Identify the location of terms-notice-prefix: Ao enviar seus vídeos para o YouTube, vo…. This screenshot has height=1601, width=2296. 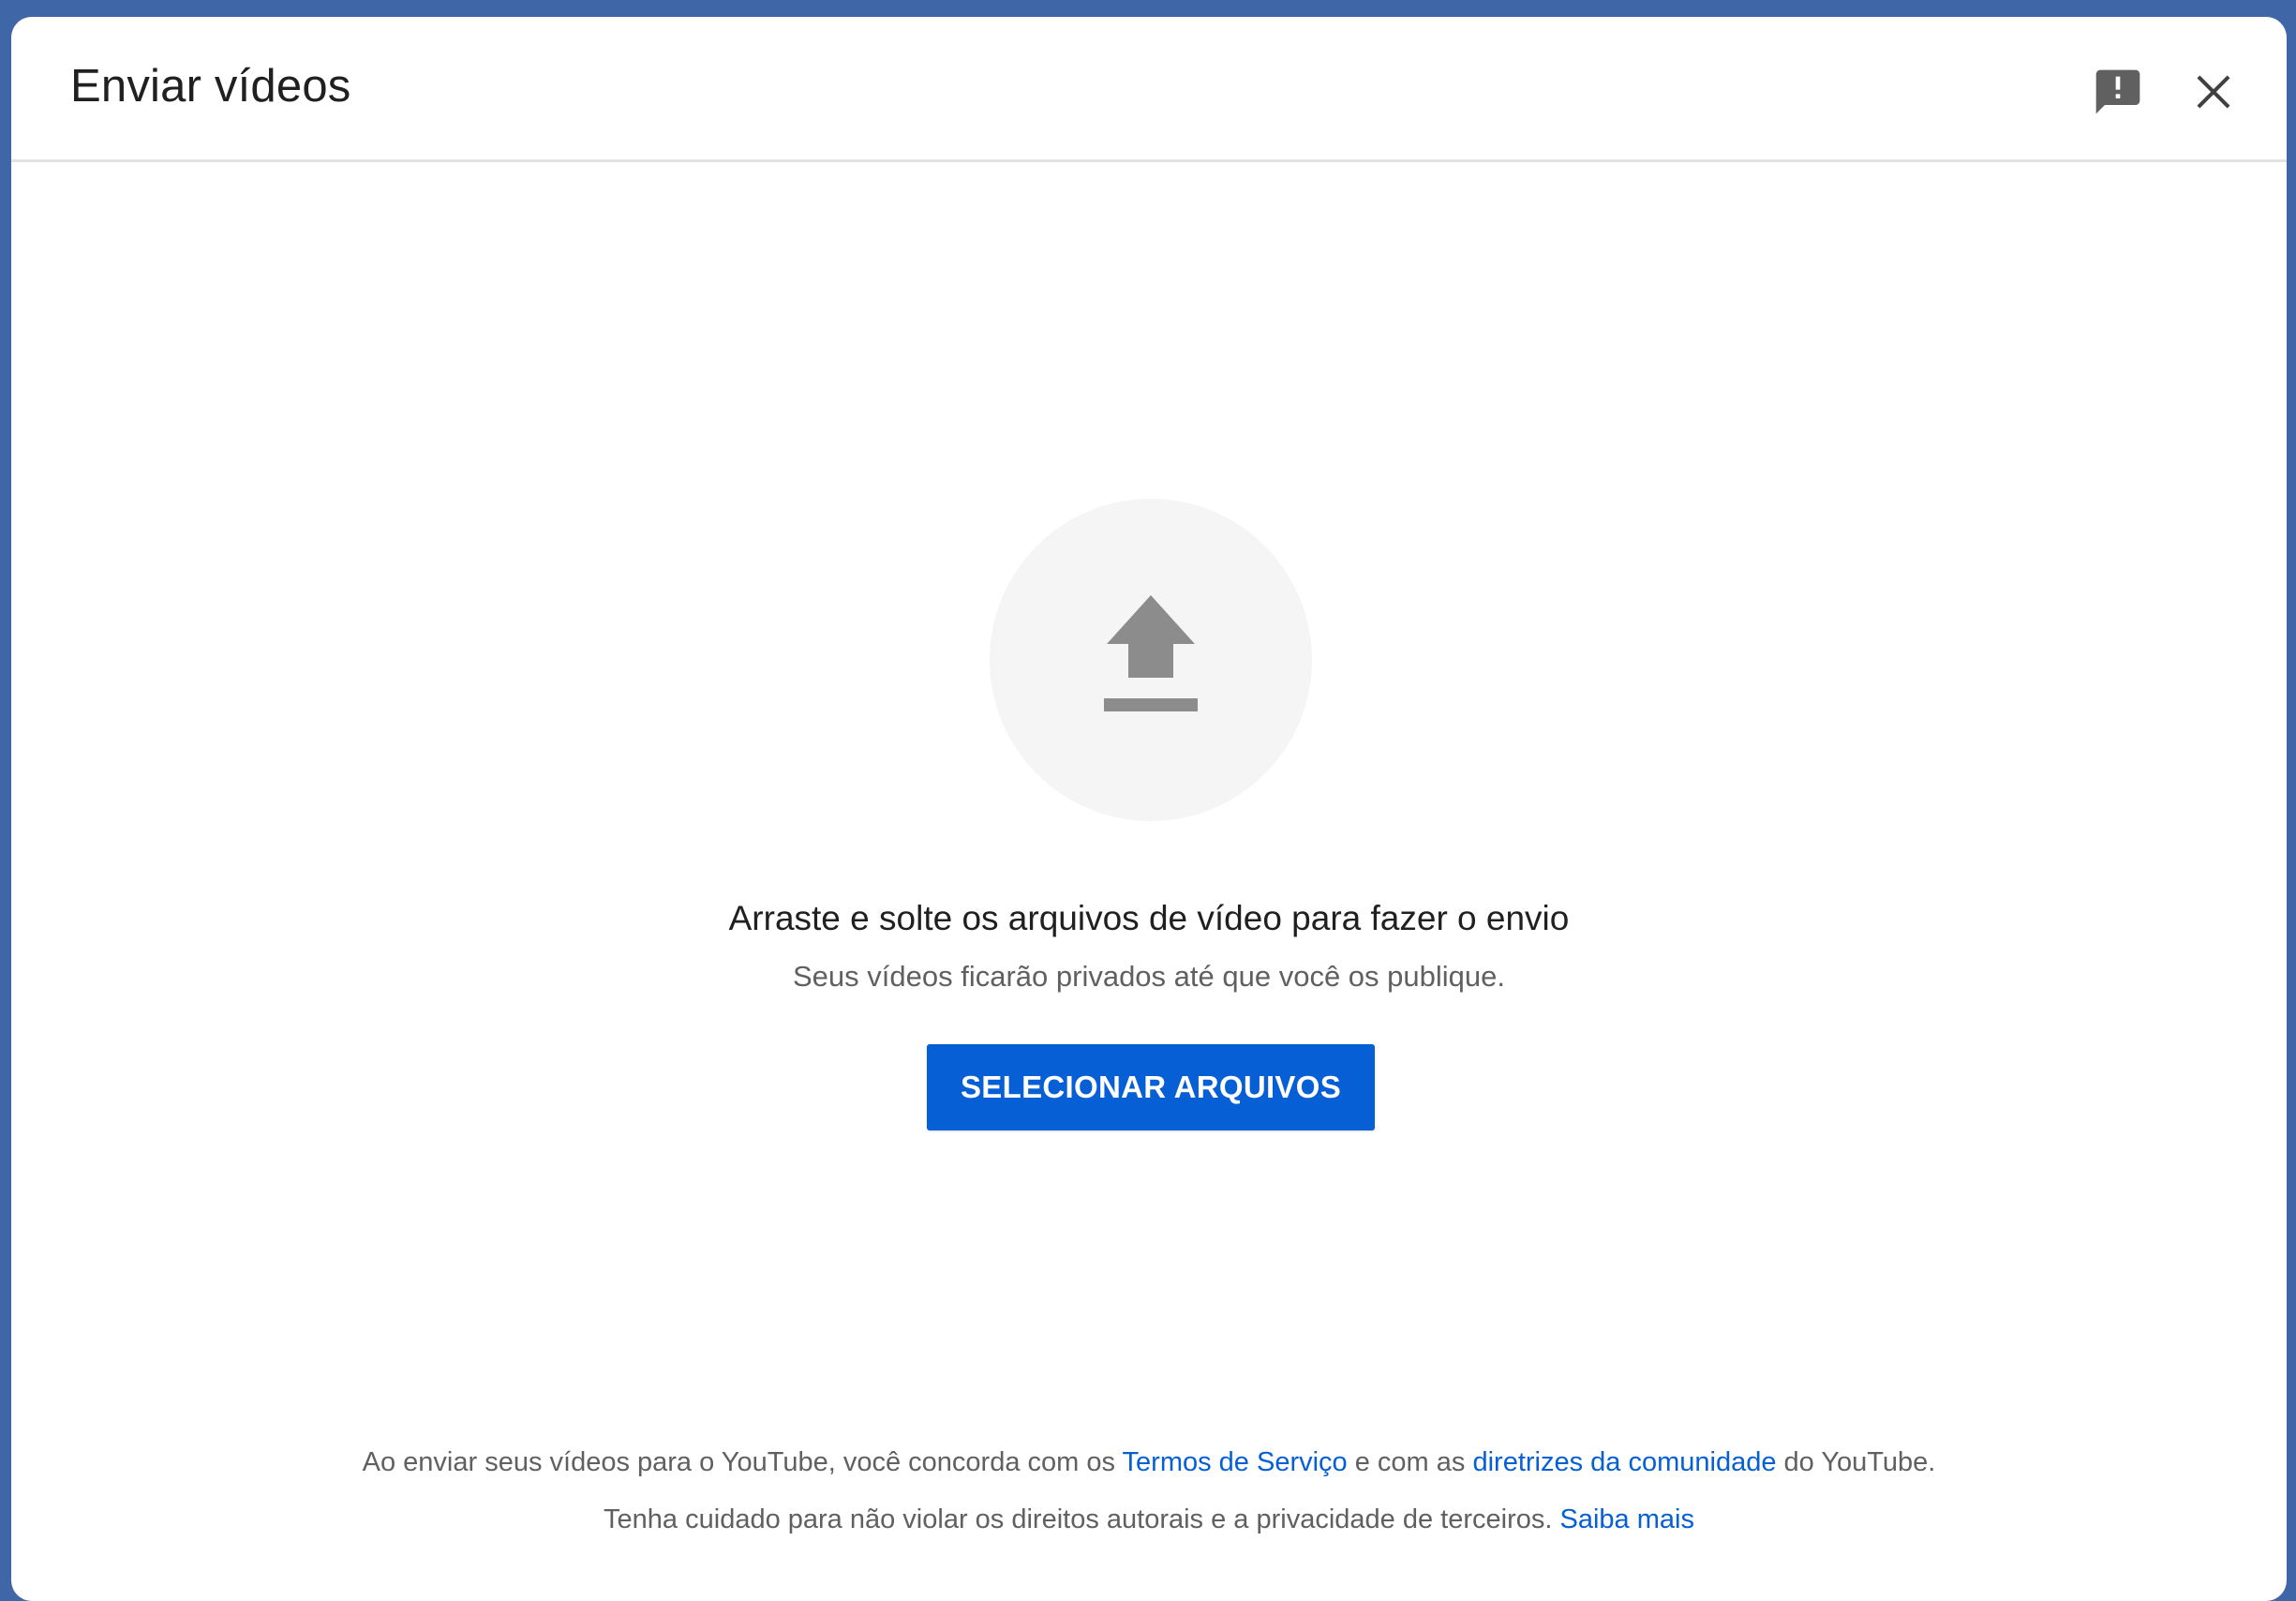
(743, 1462).